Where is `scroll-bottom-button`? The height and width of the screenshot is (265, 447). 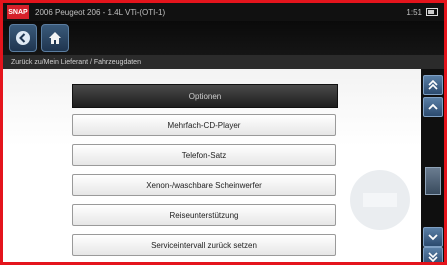
scroll-bottom-button is located at coordinates (433, 254).